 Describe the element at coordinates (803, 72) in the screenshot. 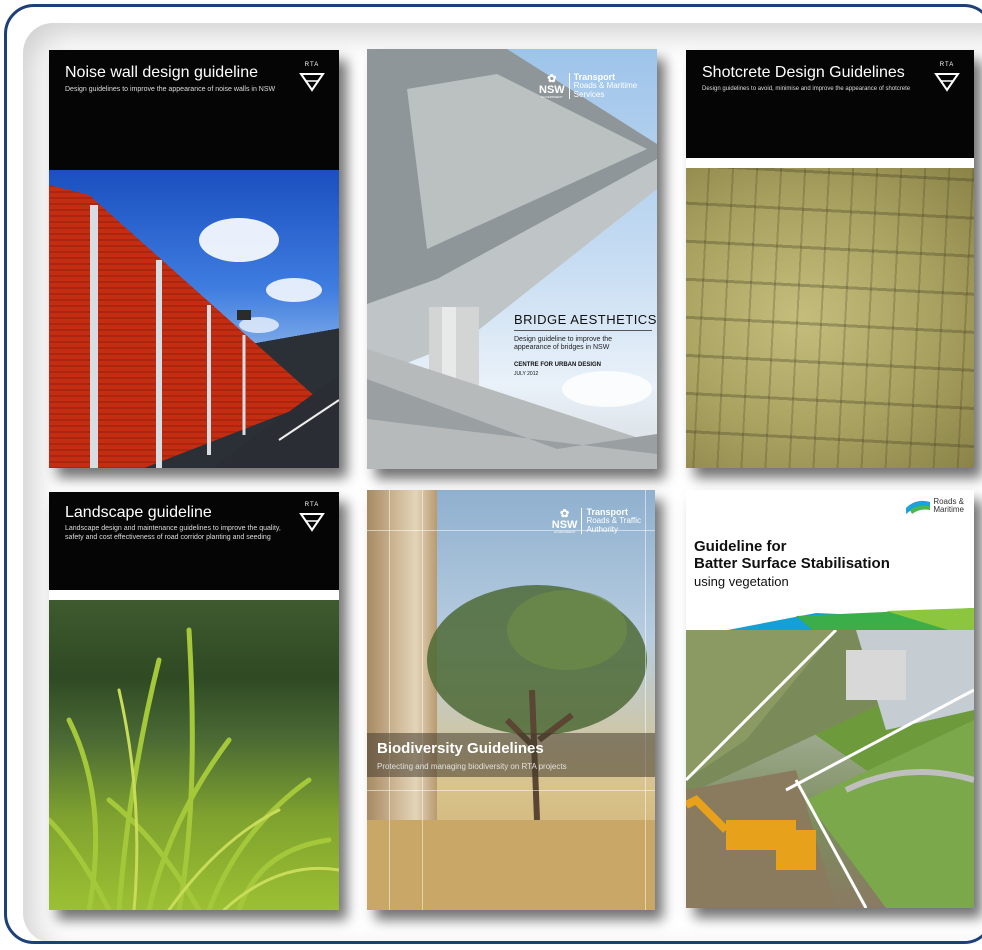

I see `cover-title: Shotcrete Design Guidelines` at that location.